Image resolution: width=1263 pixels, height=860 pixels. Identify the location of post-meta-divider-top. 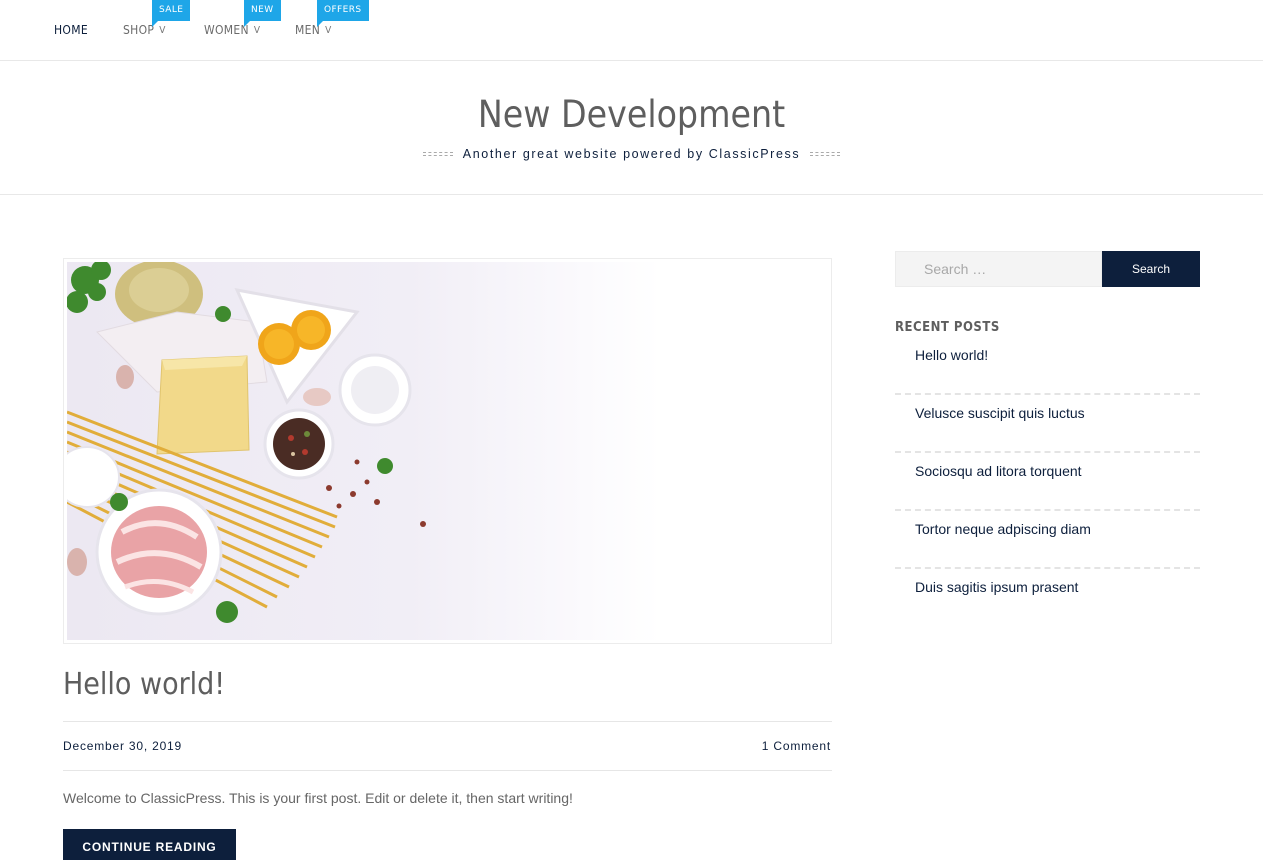
(447, 721).